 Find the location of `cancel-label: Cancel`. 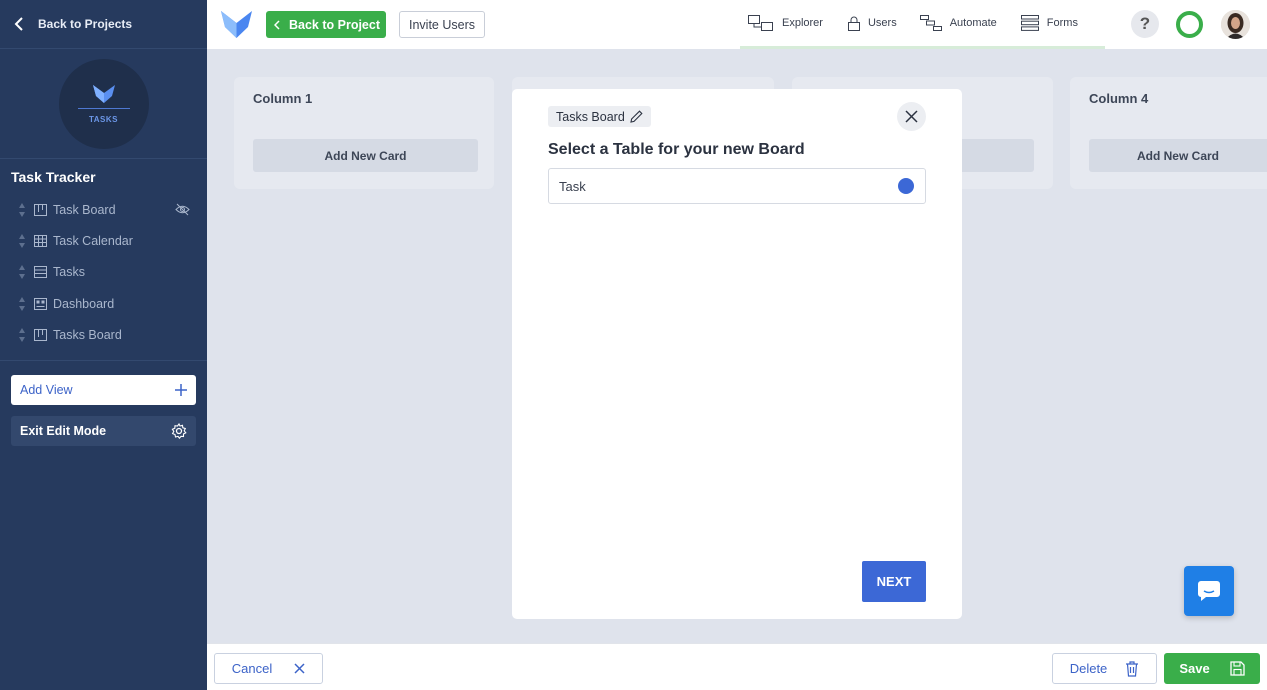

cancel-label: Cancel is located at coordinates (252, 668).